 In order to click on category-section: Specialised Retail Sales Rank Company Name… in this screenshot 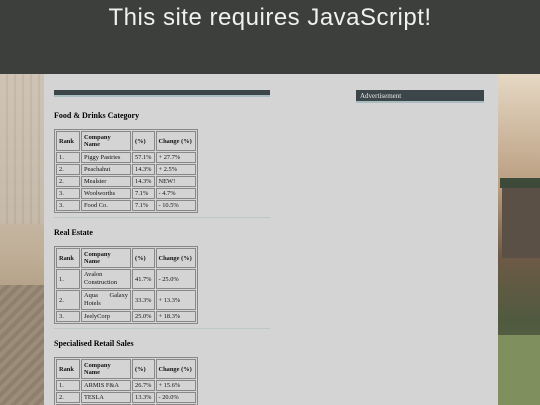, I will do `click(162, 372)`.